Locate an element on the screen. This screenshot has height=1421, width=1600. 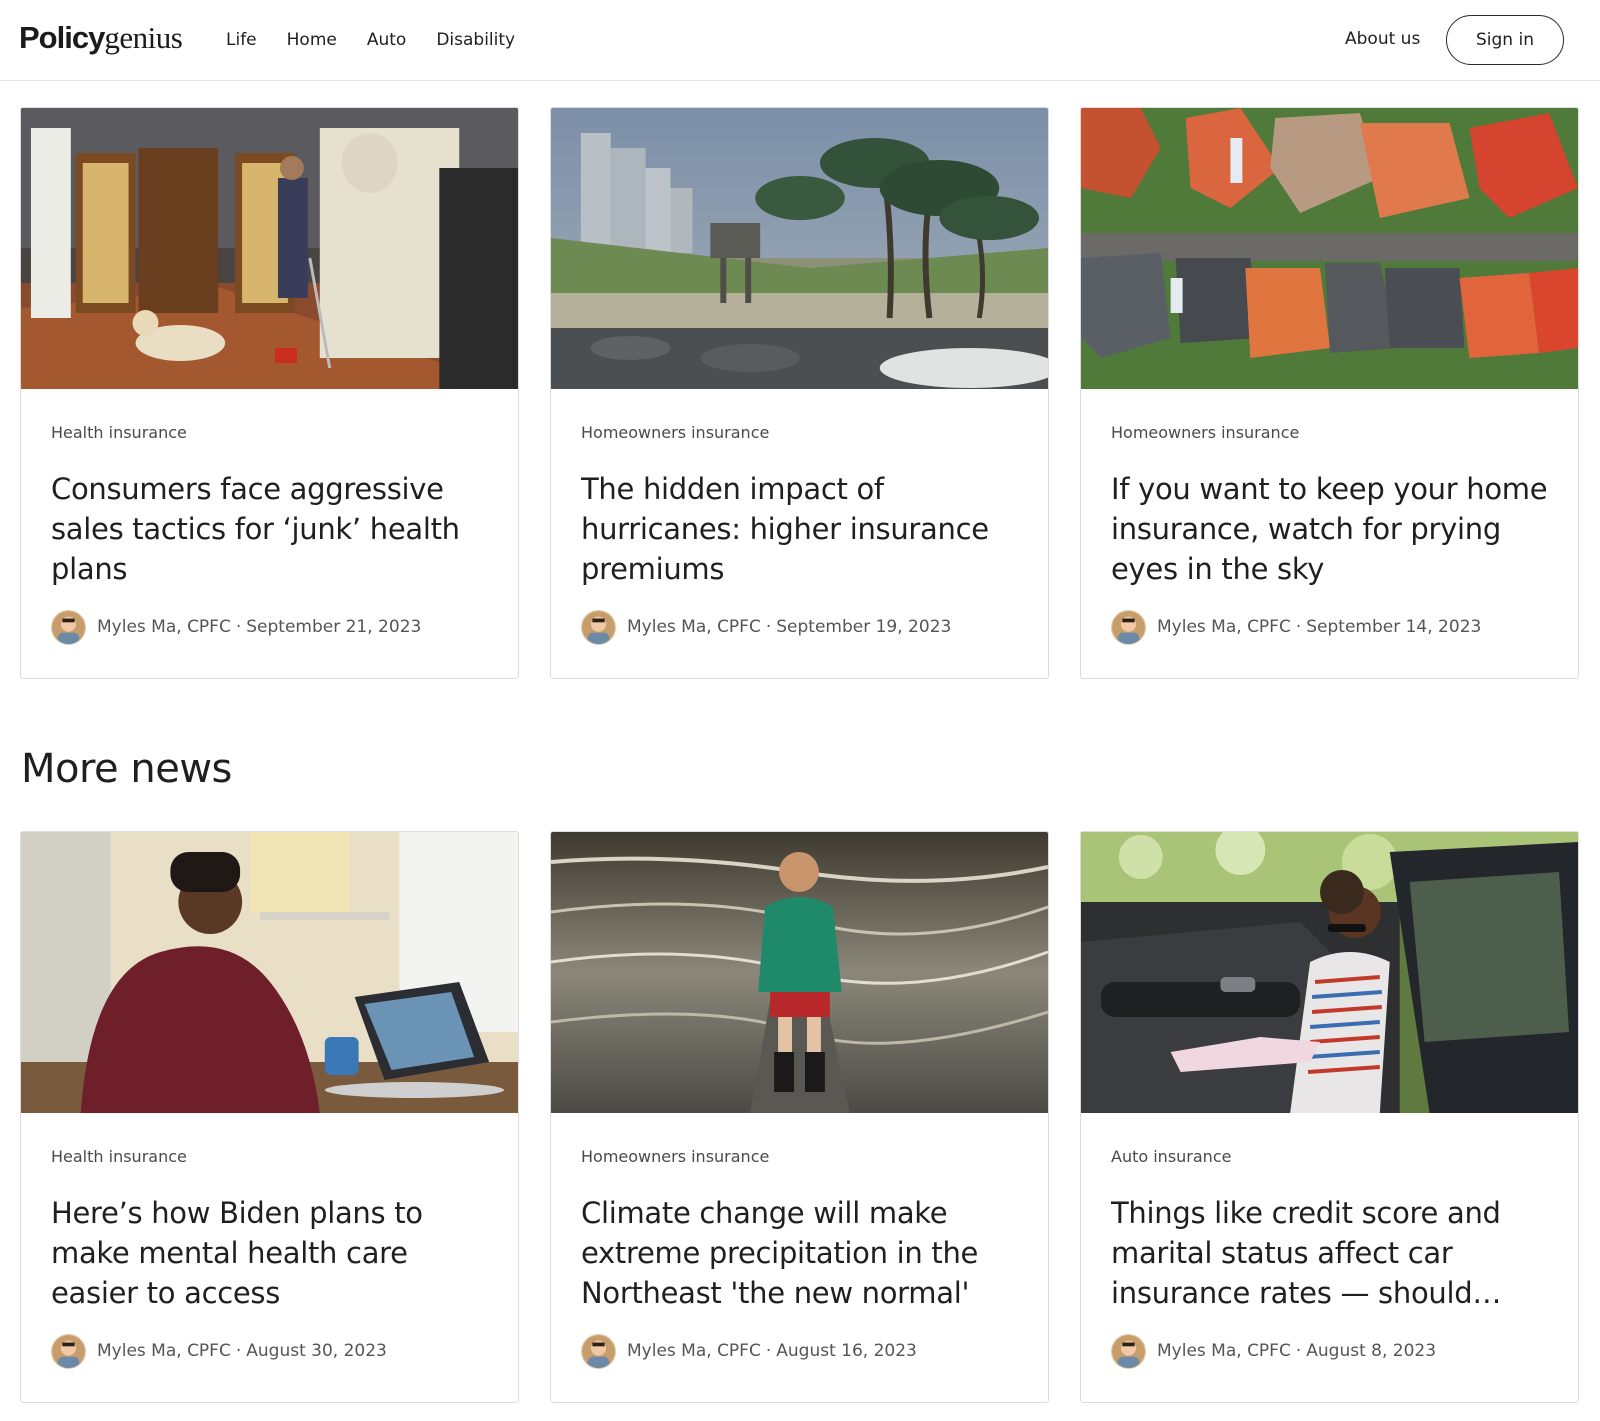
nav-link-disability: Disability is located at coordinates (475, 40).